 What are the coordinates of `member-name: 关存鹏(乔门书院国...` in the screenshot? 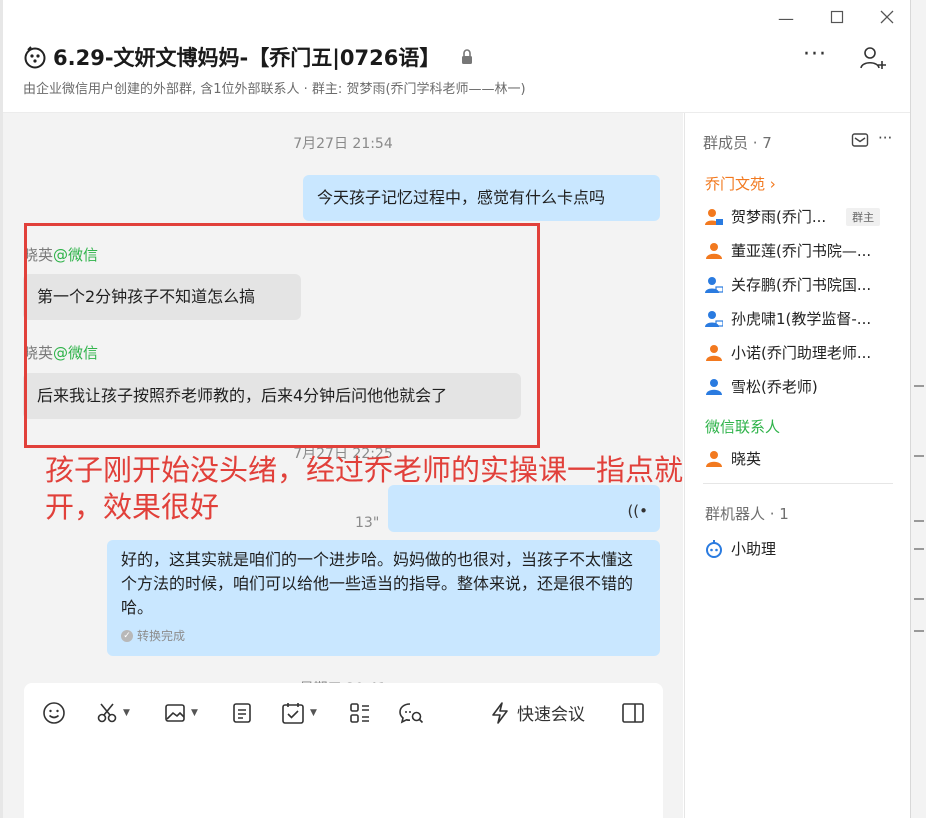 It's located at (801, 285).